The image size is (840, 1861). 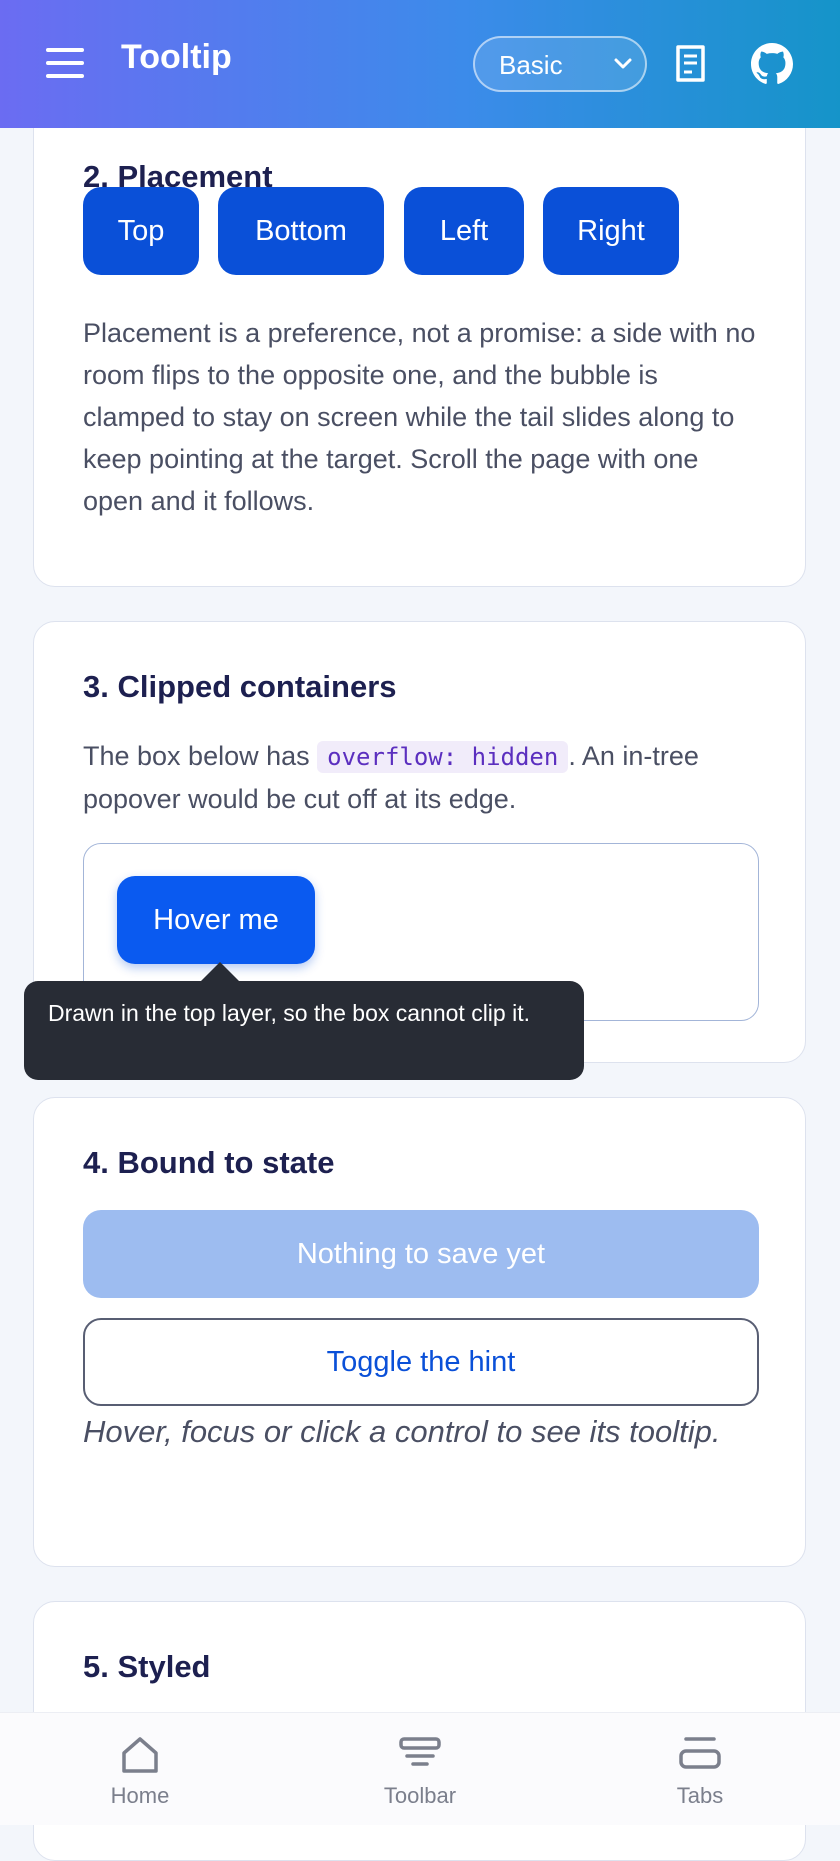 What do you see at coordinates (611, 231) in the screenshot?
I see `placement-right-button: Right` at bounding box center [611, 231].